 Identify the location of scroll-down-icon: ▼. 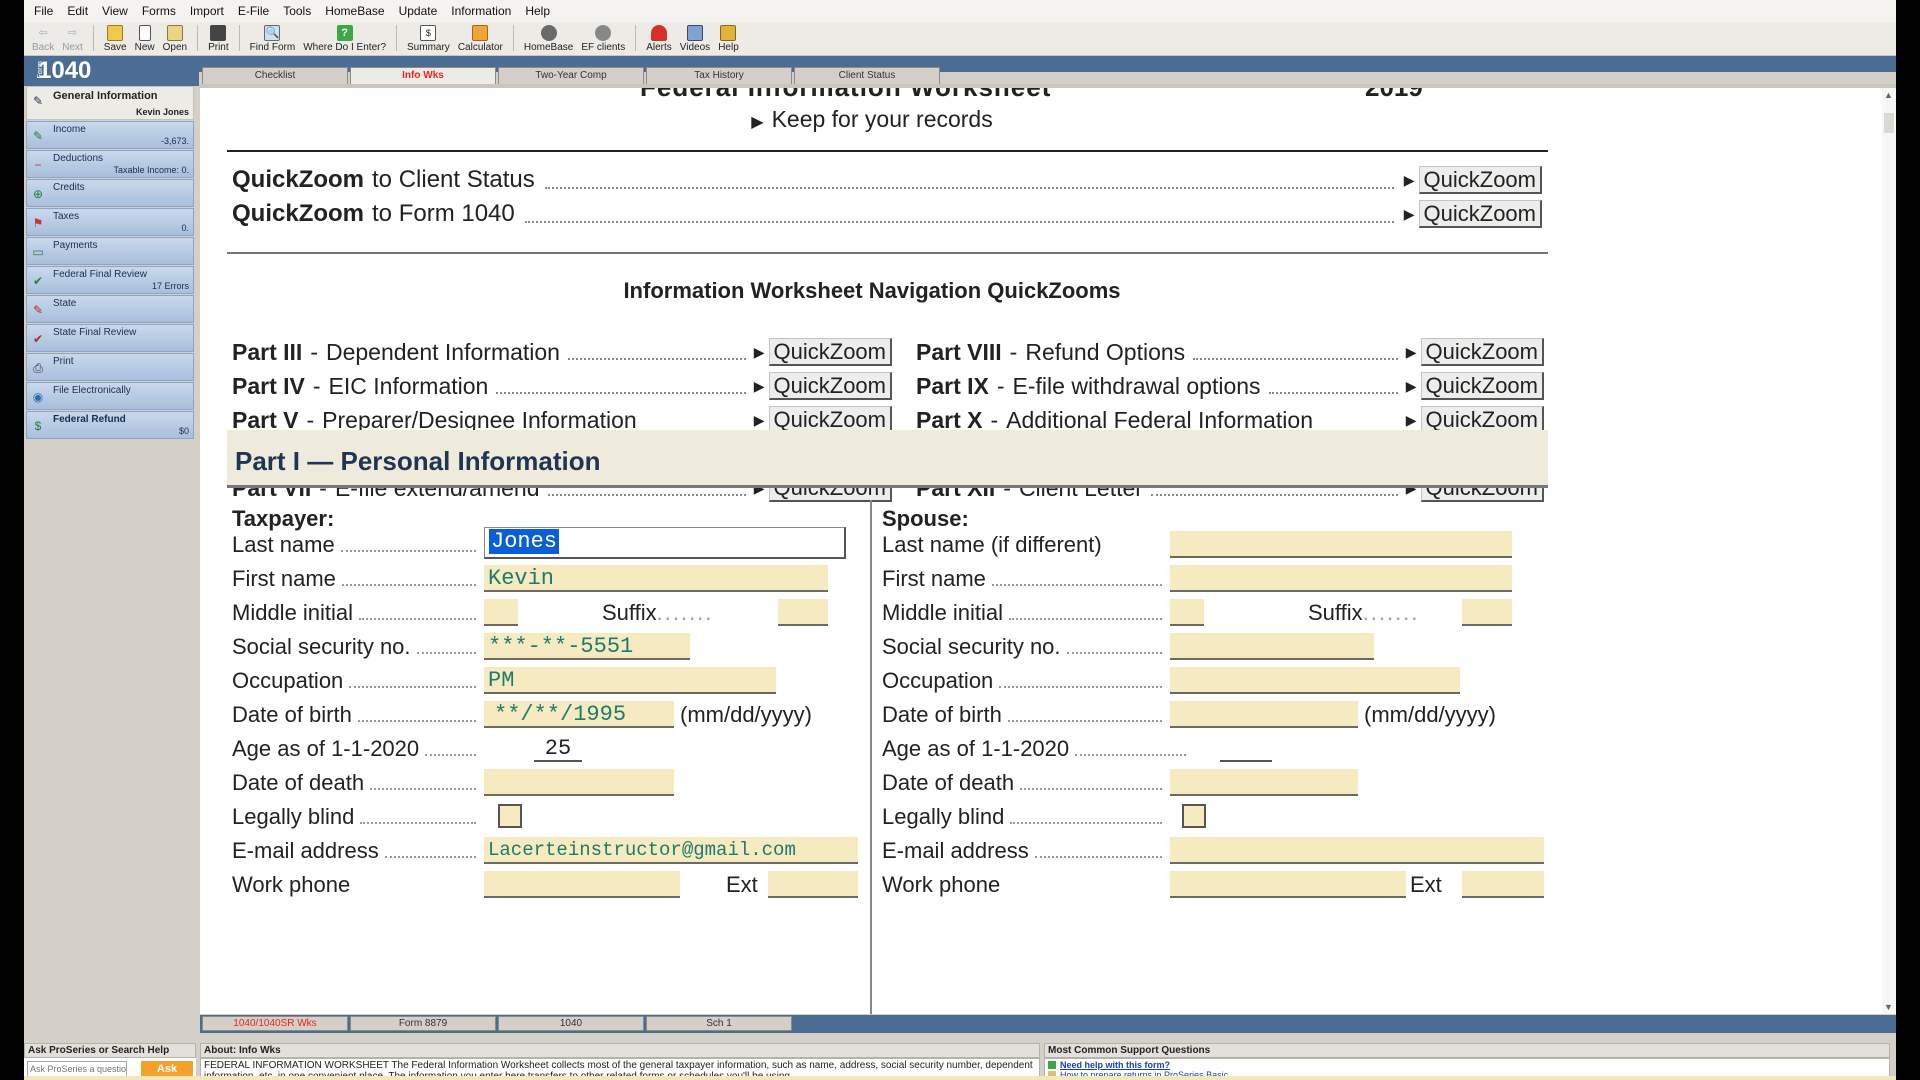
(1888, 1007).